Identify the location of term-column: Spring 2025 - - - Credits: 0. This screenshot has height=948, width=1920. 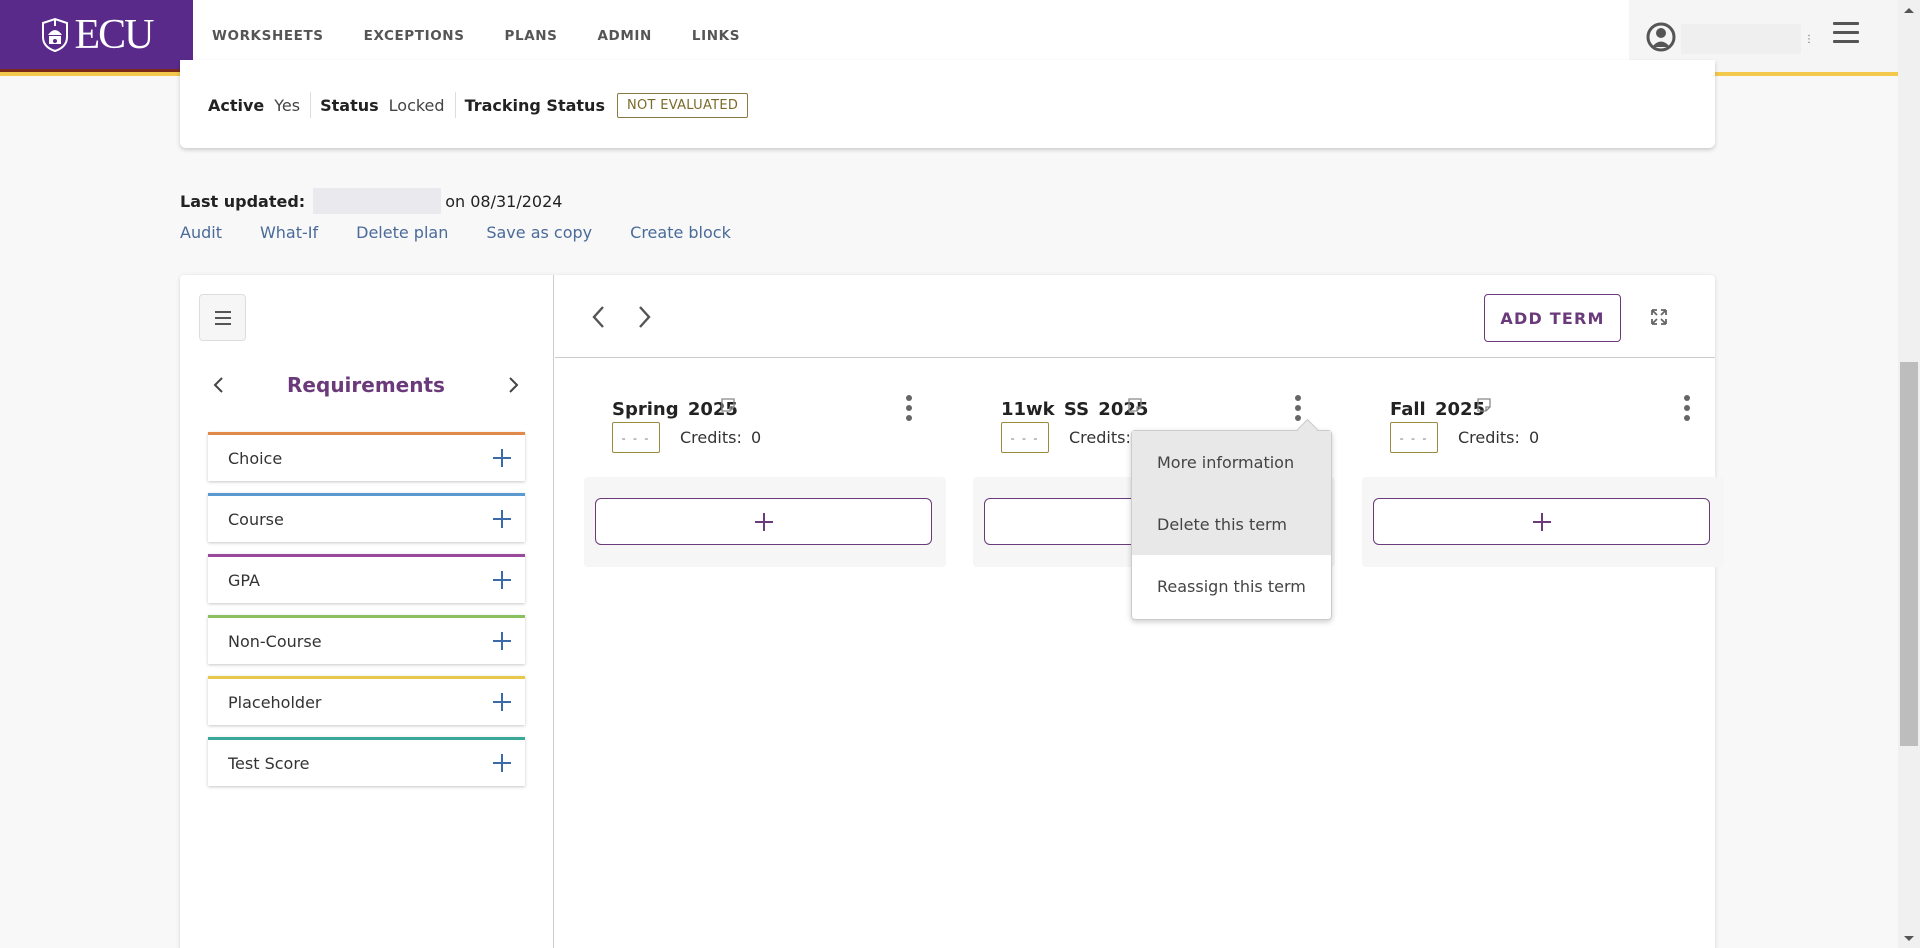
(765, 477).